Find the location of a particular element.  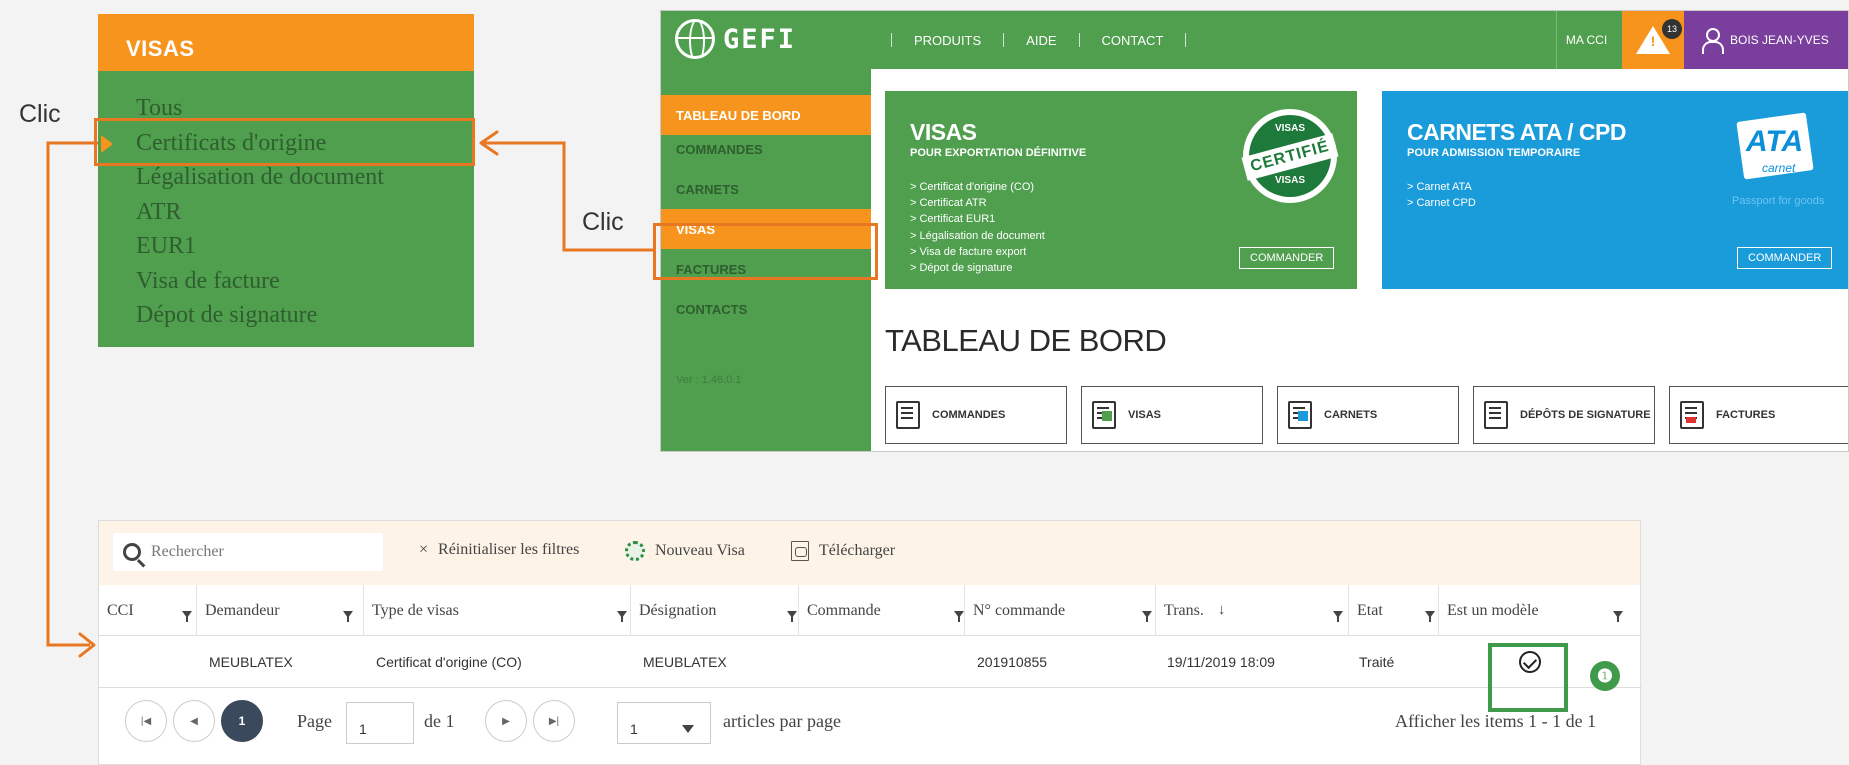

step-number-badge: ❶ is located at coordinates (1605, 676).